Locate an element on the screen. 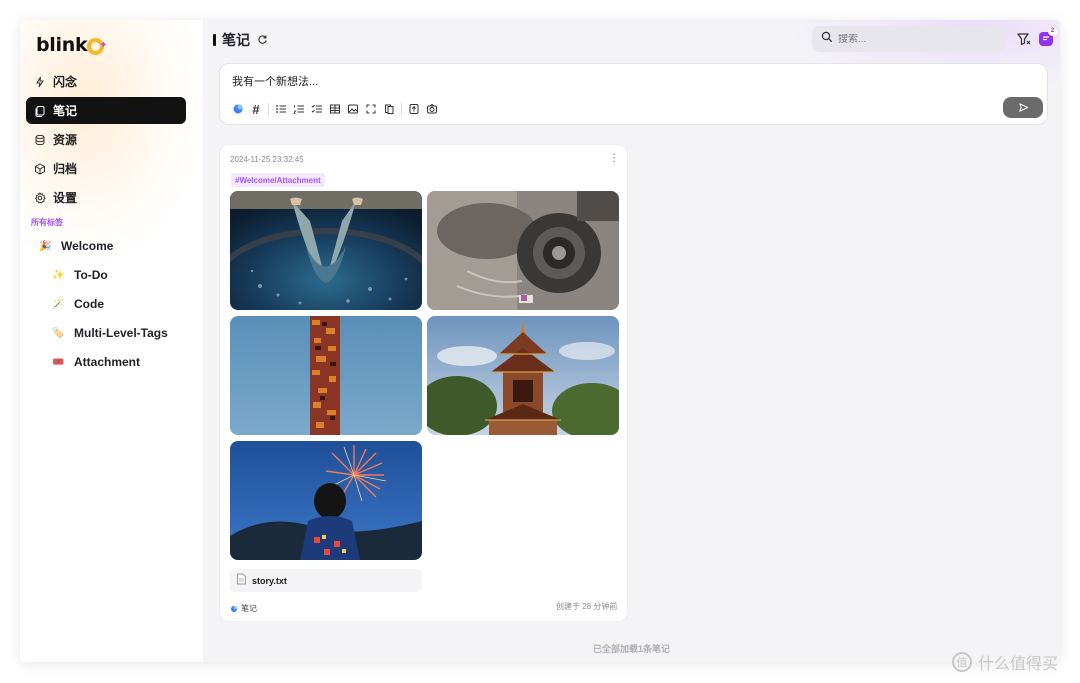 The image size is (1080, 683). table-icon is located at coordinates (335, 109).